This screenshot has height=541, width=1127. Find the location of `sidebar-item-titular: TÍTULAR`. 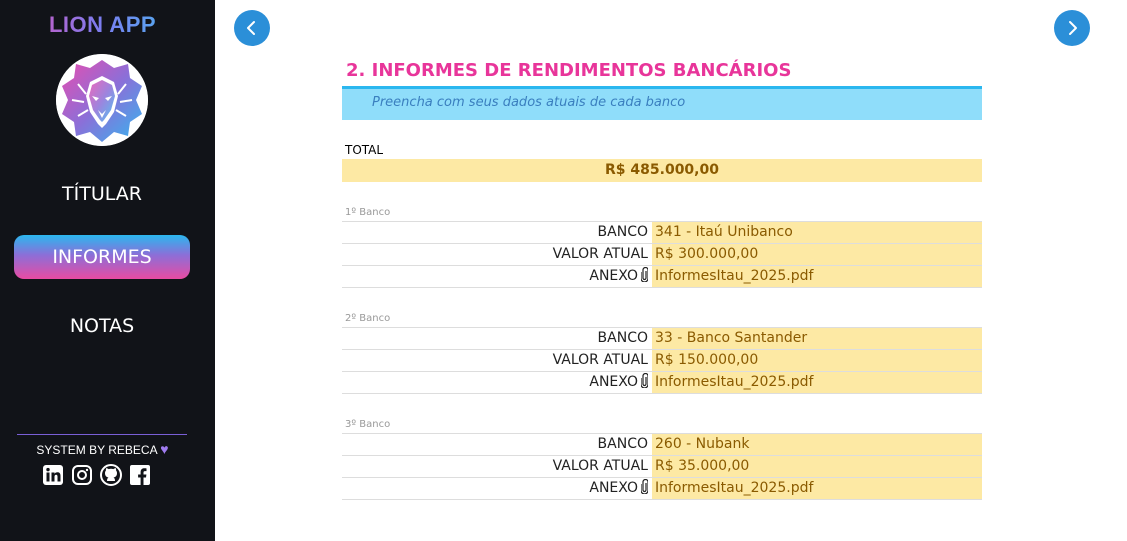

sidebar-item-titular: TÍTULAR is located at coordinates (102, 194).